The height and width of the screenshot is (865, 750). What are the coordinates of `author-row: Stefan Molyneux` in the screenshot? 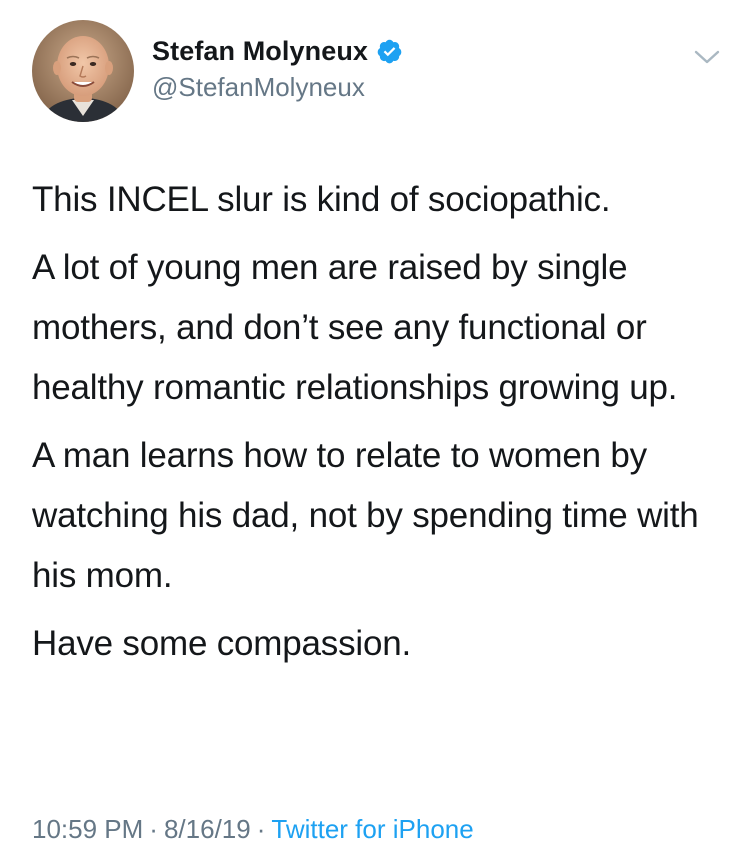 It's located at (277, 51).